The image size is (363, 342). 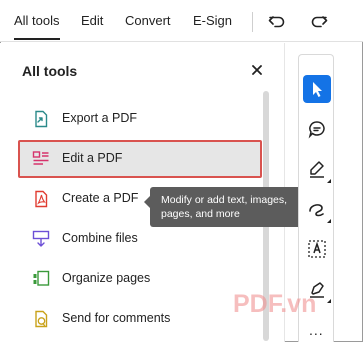 I want to click on menu-edit: Edit, so click(x=92, y=20).